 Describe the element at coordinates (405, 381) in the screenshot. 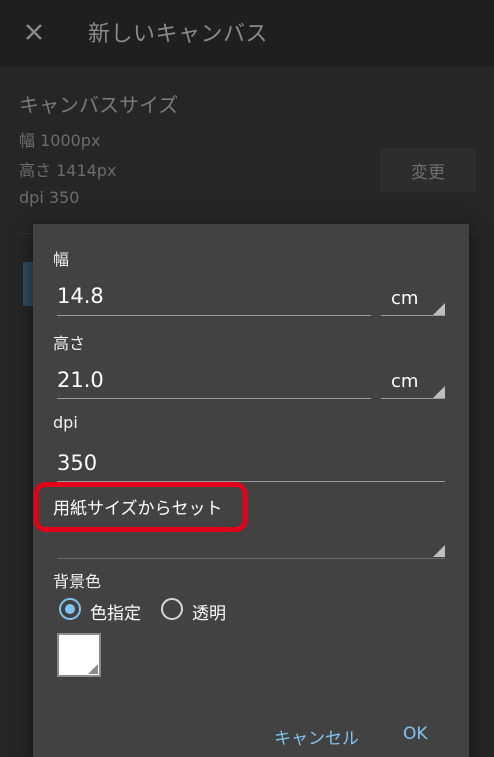

I see `height-unit-value: cm` at that location.